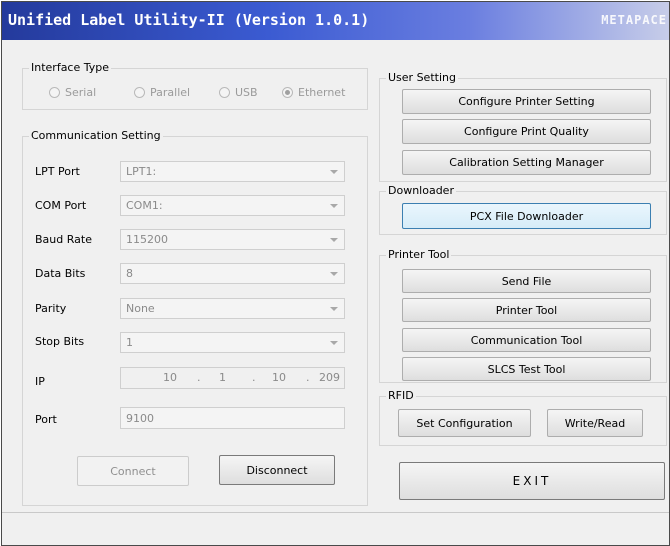 The height and width of the screenshot is (546, 670). Describe the element at coordinates (54, 92) in the screenshot. I see `radio-serial-circle` at that location.